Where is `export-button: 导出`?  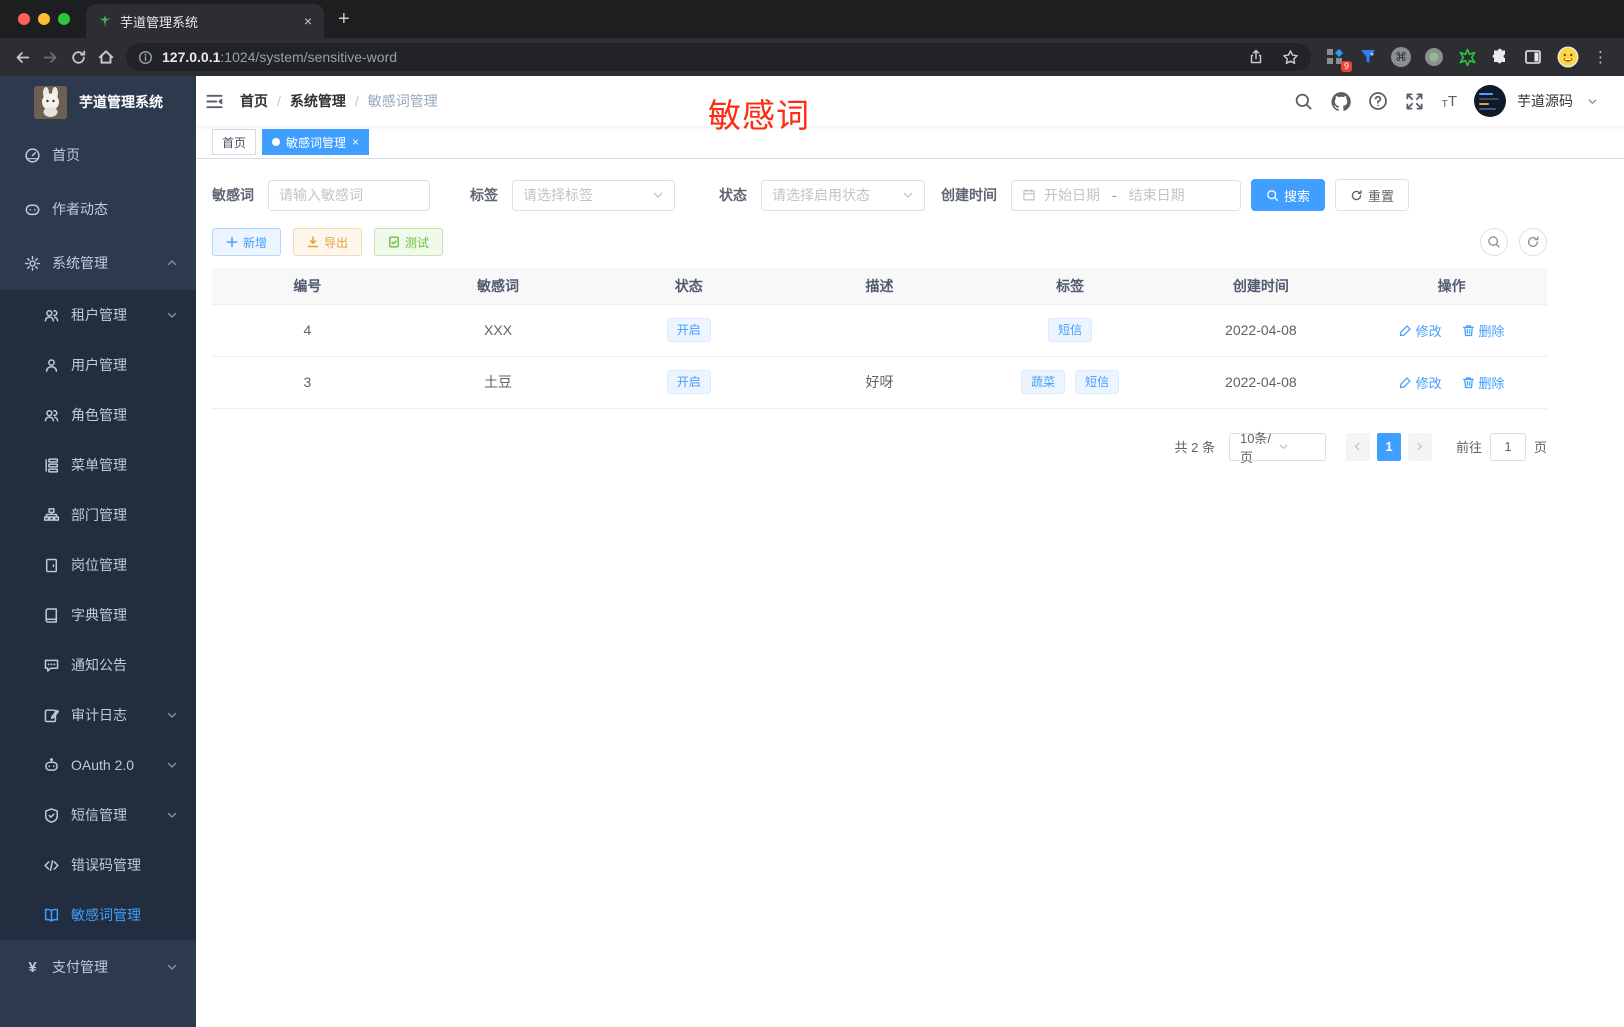 export-button: 导出 is located at coordinates (328, 242).